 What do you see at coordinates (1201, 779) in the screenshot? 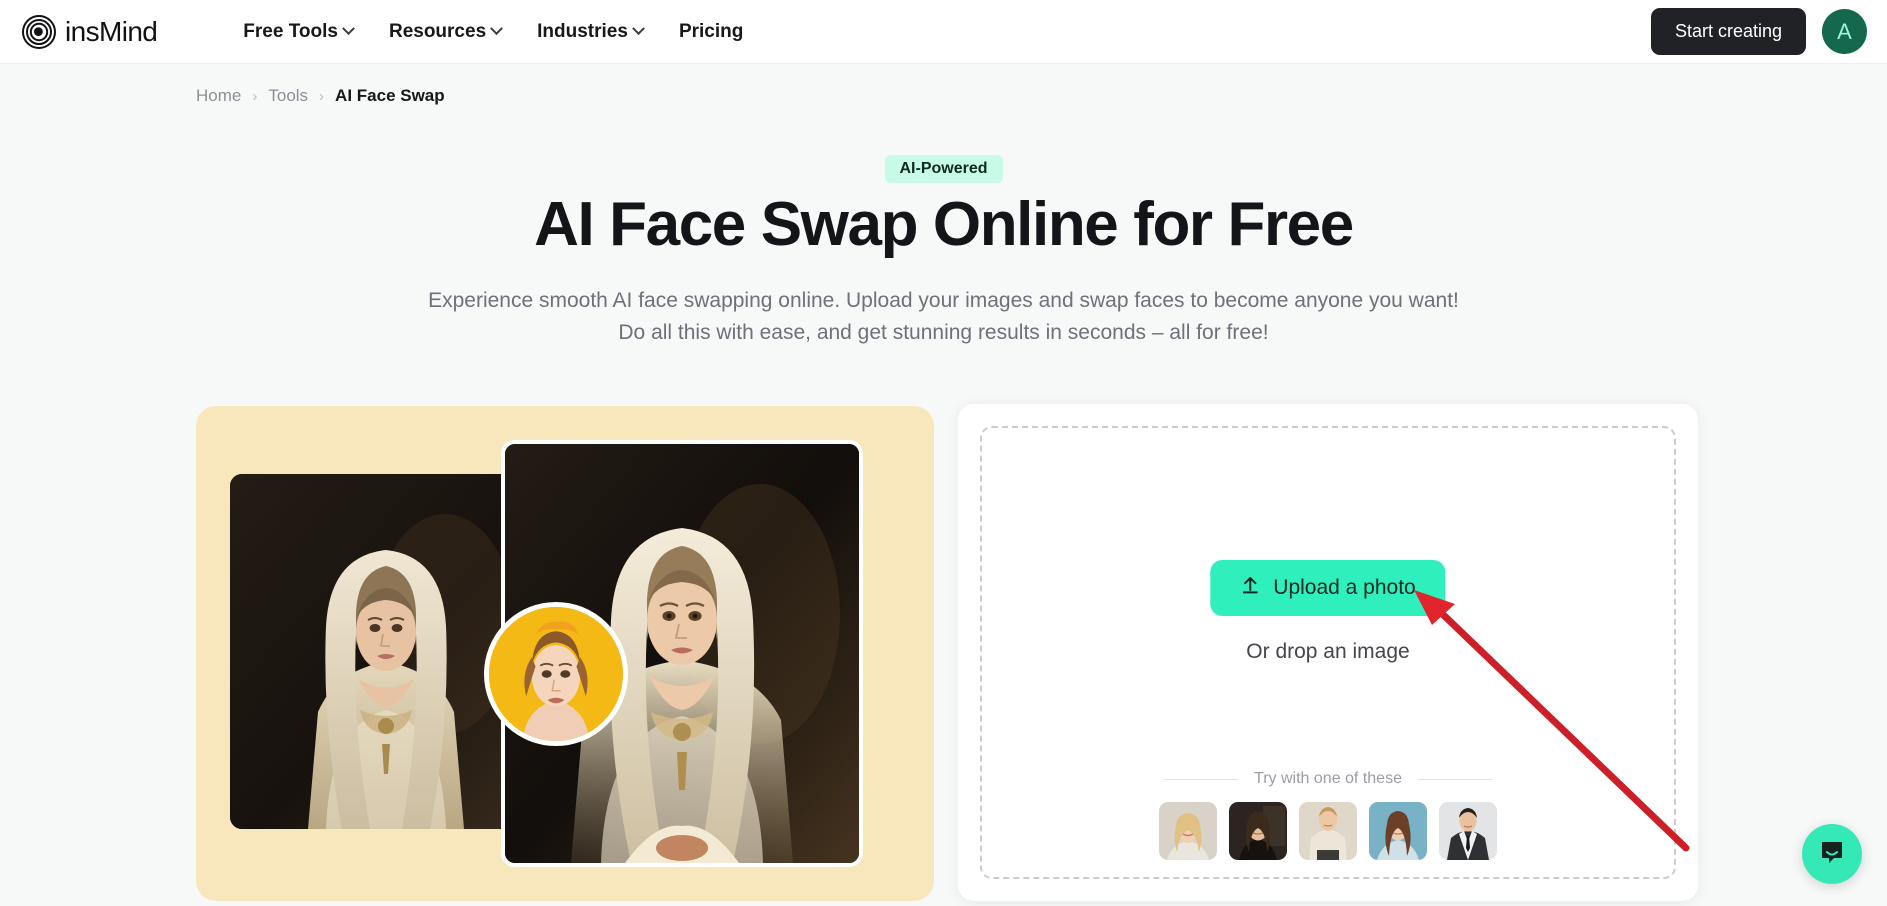
I see `divider-line-left` at bounding box center [1201, 779].